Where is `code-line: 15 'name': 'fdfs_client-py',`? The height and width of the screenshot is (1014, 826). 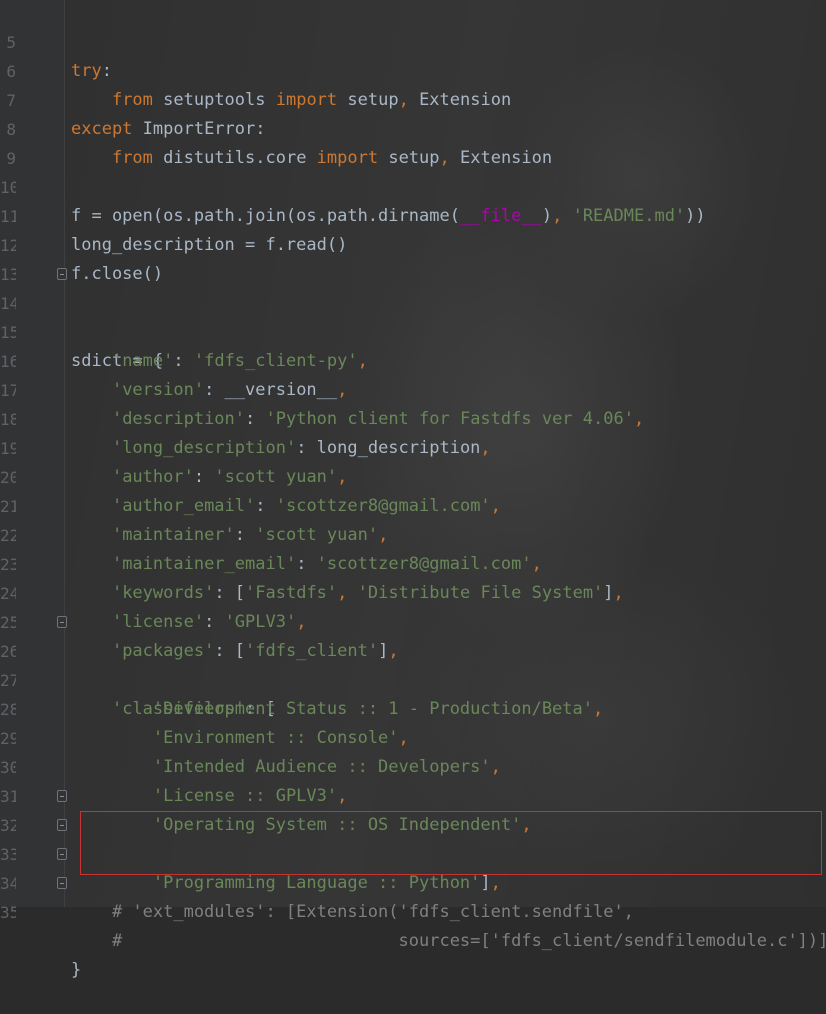 code-line: 15 'name': 'fdfs_client-py', is located at coordinates (413, 330).